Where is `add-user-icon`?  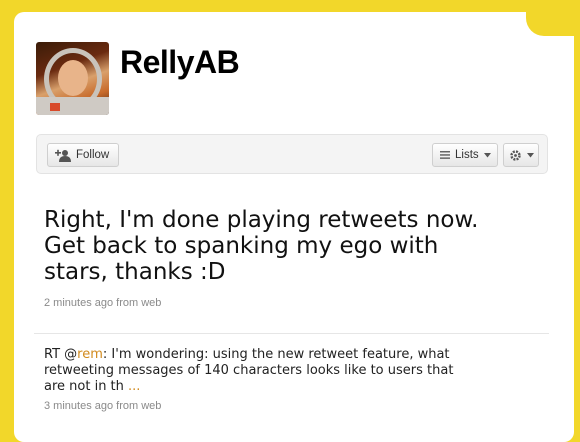 add-user-icon is located at coordinates (63, 155).